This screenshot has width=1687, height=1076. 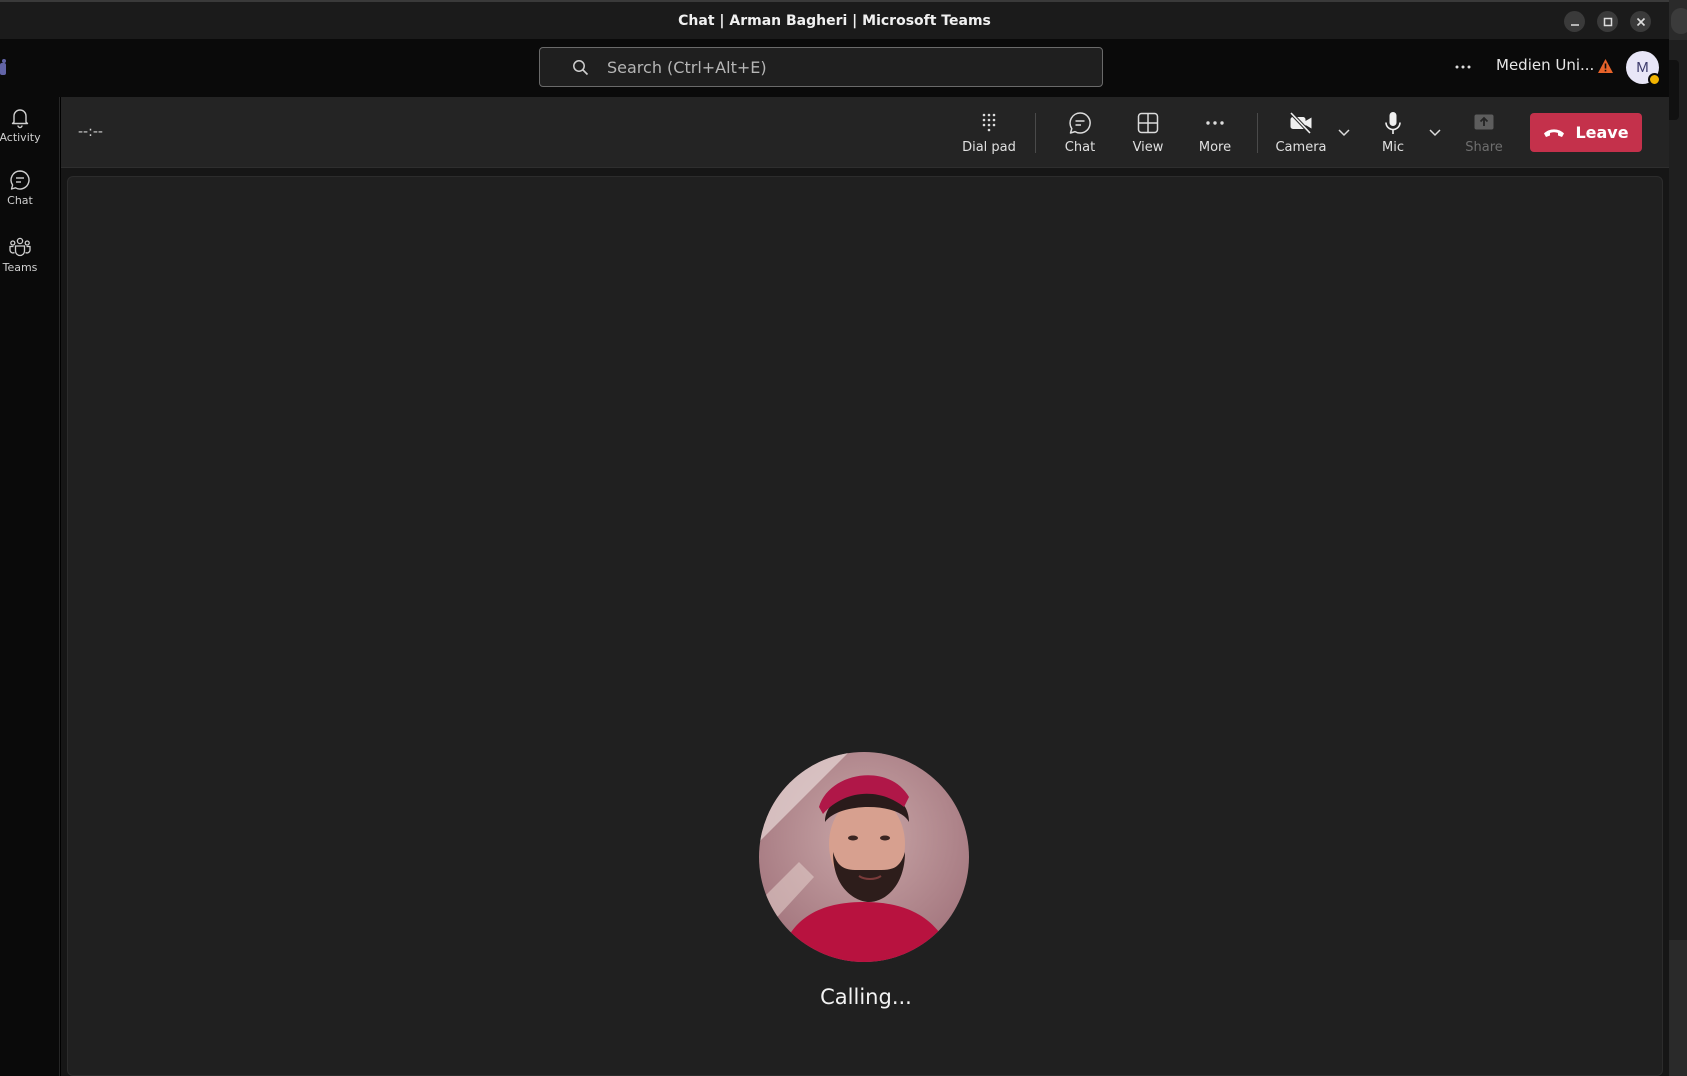 I want to click on adjacent-window-edge, so click(x=1678, y=538).